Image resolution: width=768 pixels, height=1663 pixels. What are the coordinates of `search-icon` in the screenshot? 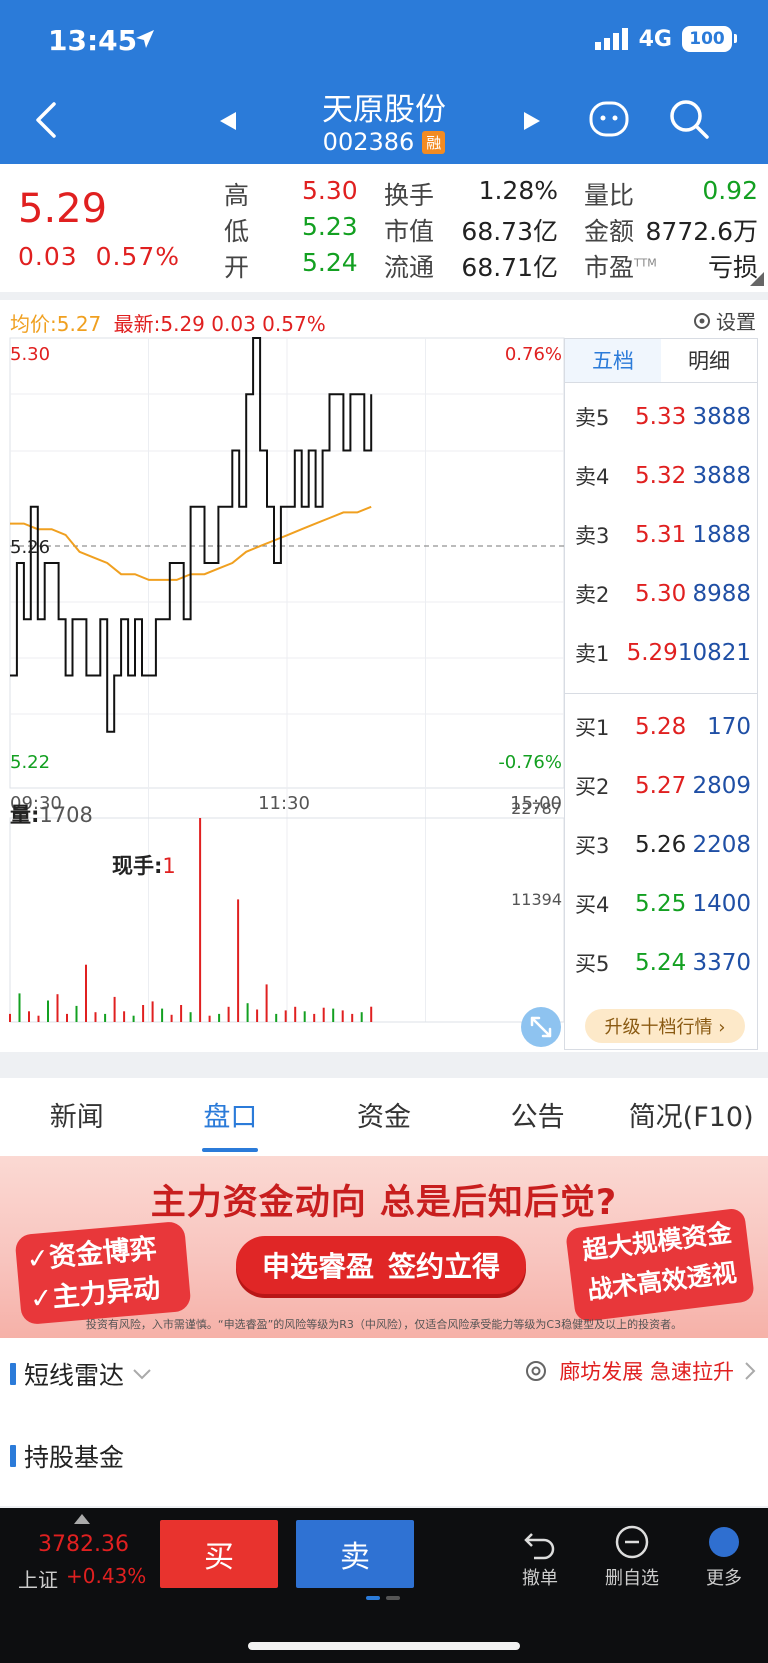 It's located at (689, 119).